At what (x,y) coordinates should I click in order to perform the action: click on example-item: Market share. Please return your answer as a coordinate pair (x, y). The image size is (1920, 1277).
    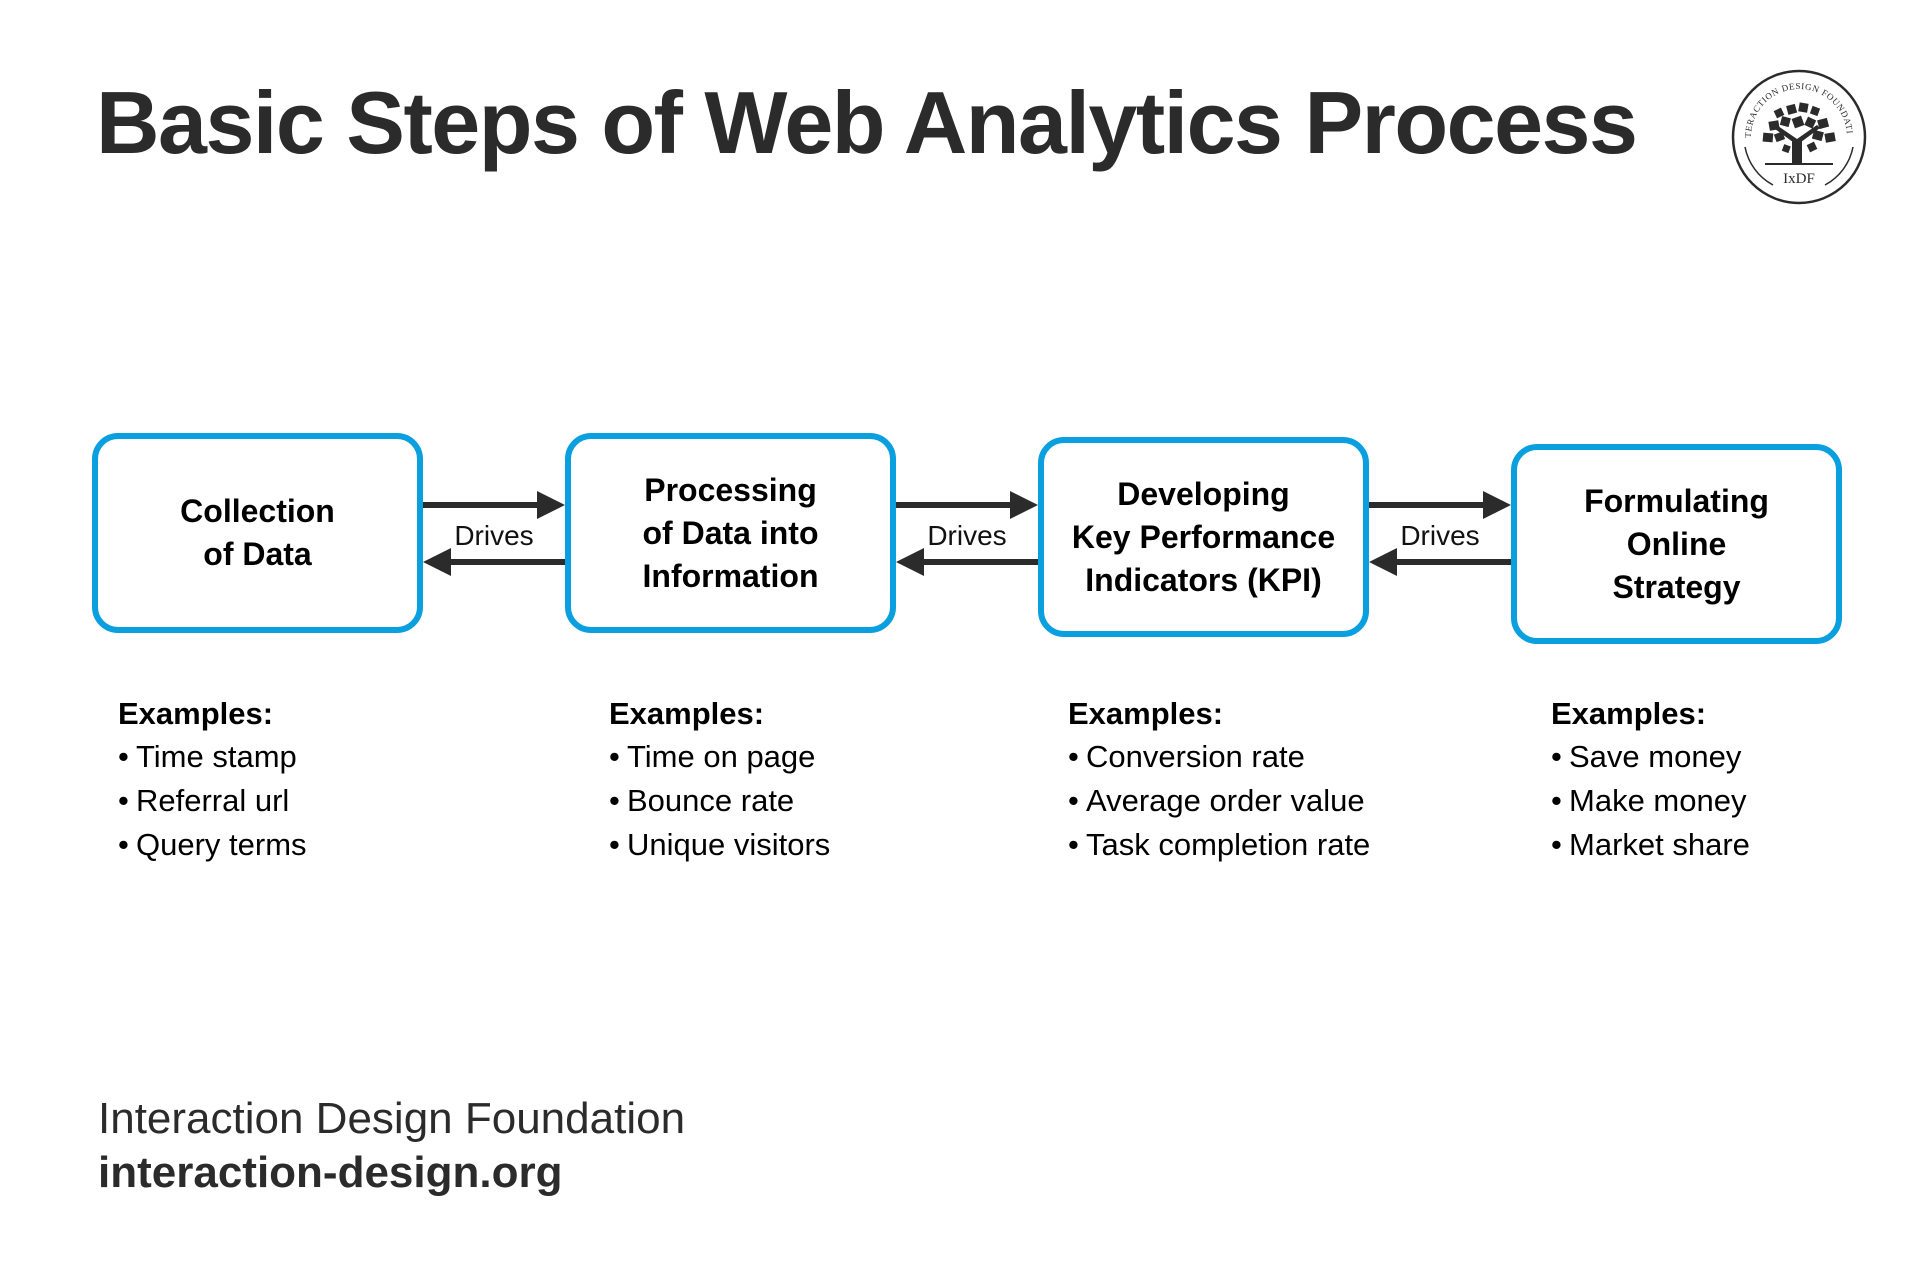
    Looking at the image, I should click on (1650, 845).